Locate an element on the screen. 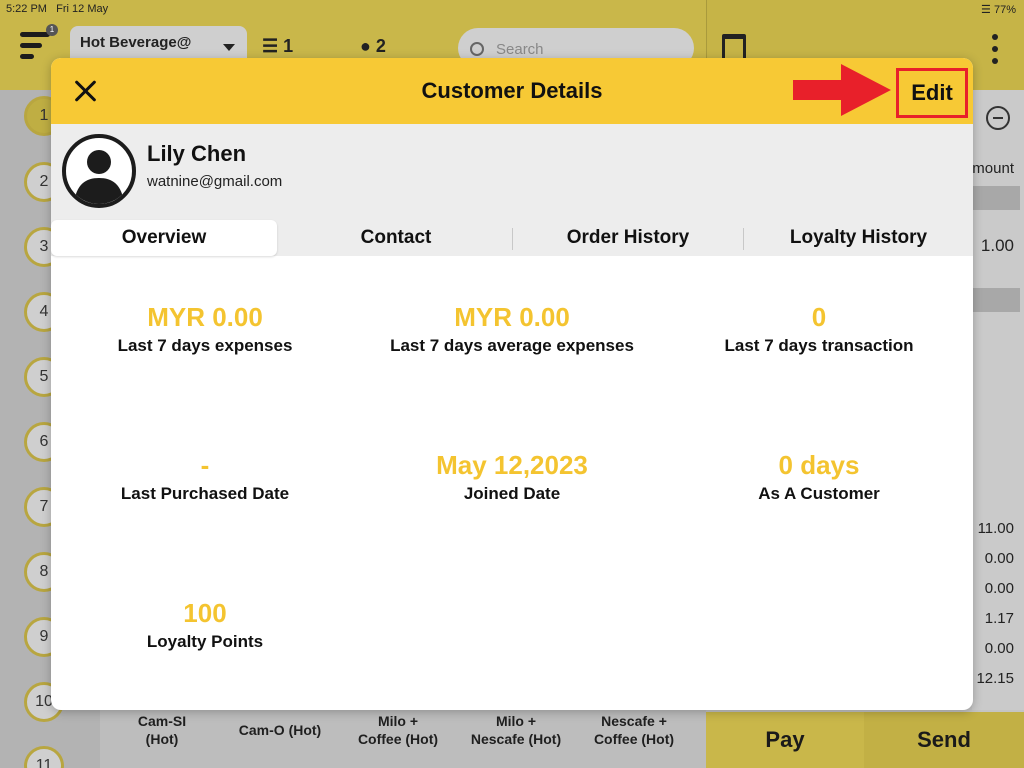 This screenshot has width=1024, height=768. stat-label: Loyalty Points is located at coordinates (205, 641).